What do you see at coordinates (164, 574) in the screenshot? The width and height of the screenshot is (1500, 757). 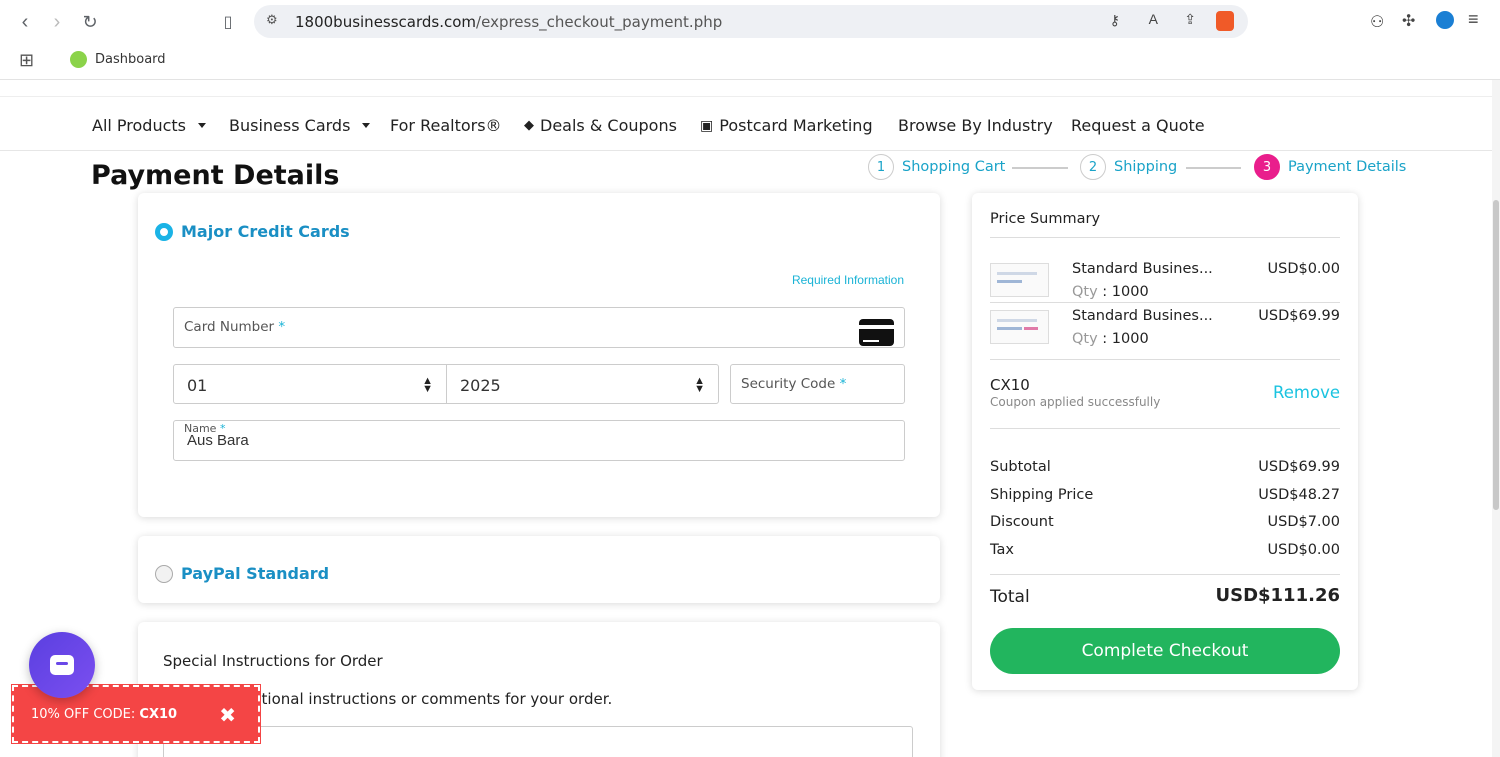 I see `paypal-radio` at bounding box center [164, 574].